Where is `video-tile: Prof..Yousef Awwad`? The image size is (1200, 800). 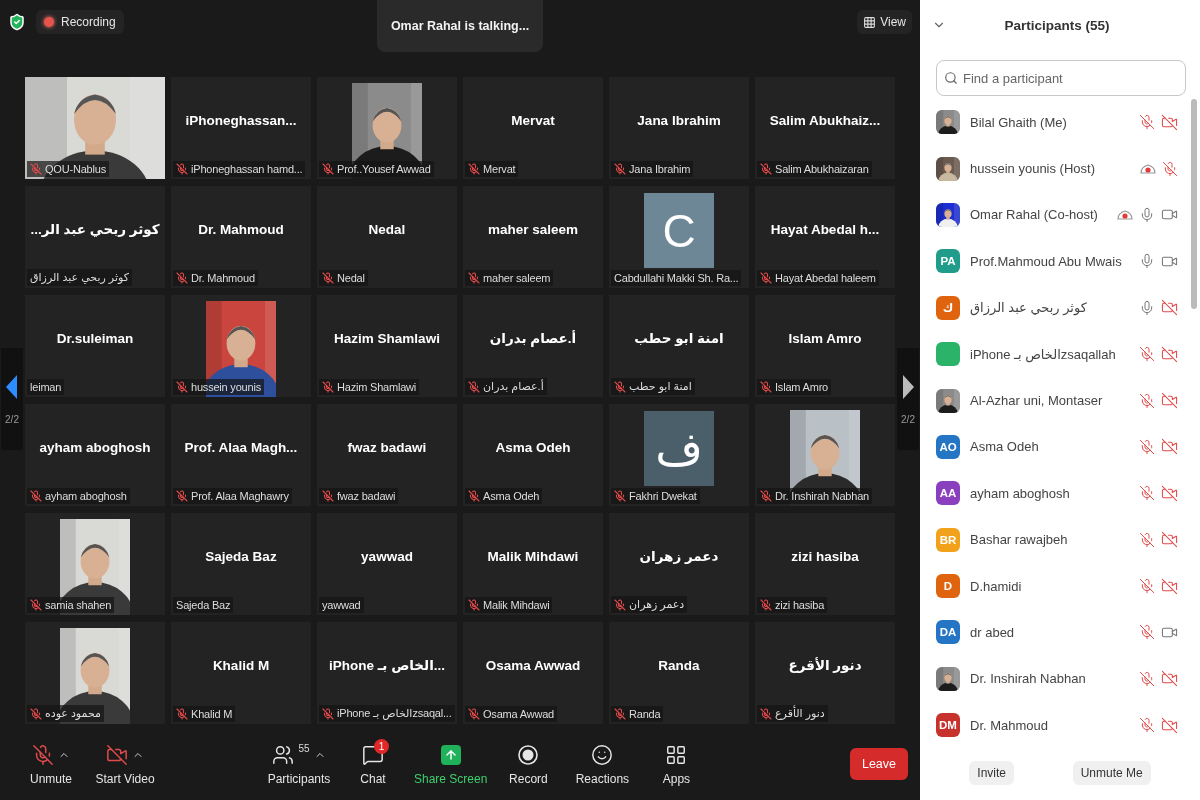
video-tile: Prof..Yousef Awwad is located at coordinates (387, 128).